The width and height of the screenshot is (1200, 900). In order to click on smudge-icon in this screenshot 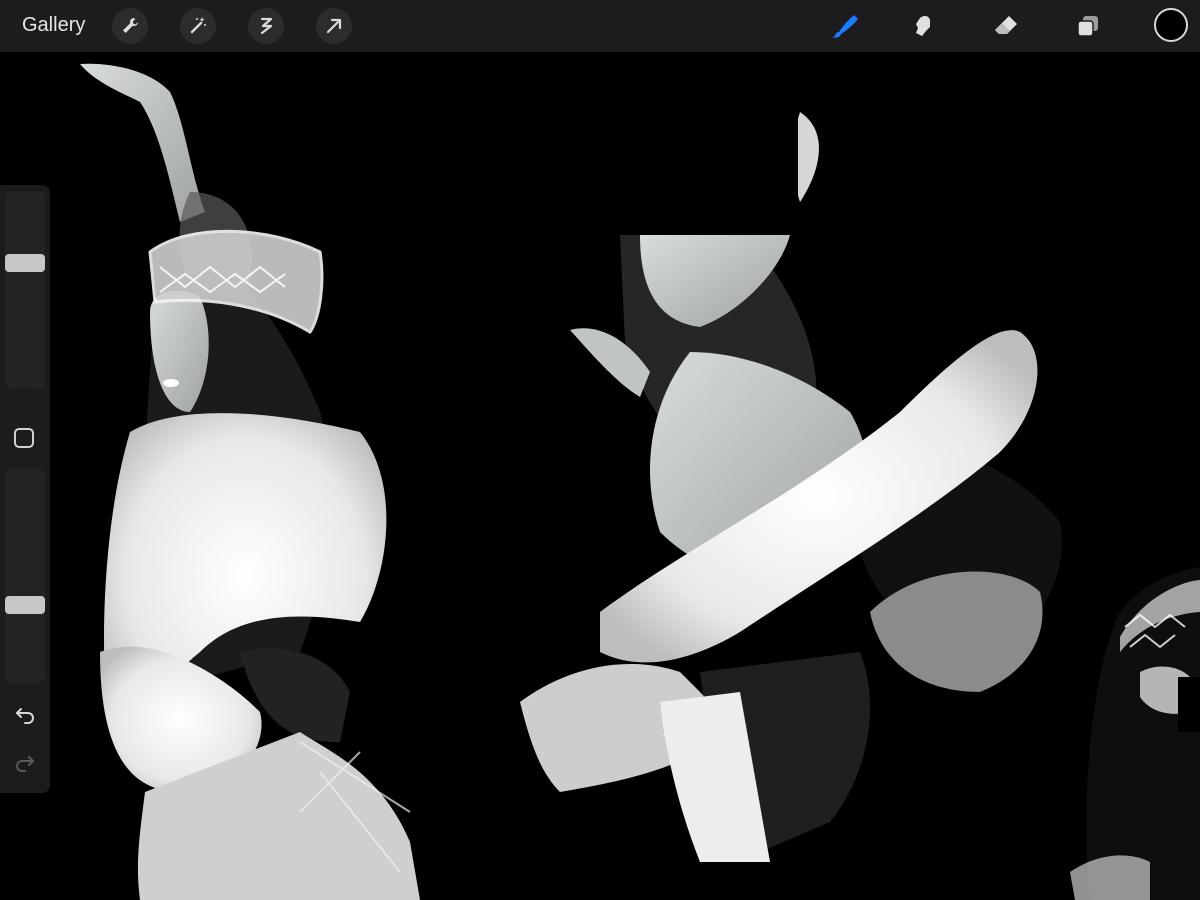, I will do `click(924, 26)`.